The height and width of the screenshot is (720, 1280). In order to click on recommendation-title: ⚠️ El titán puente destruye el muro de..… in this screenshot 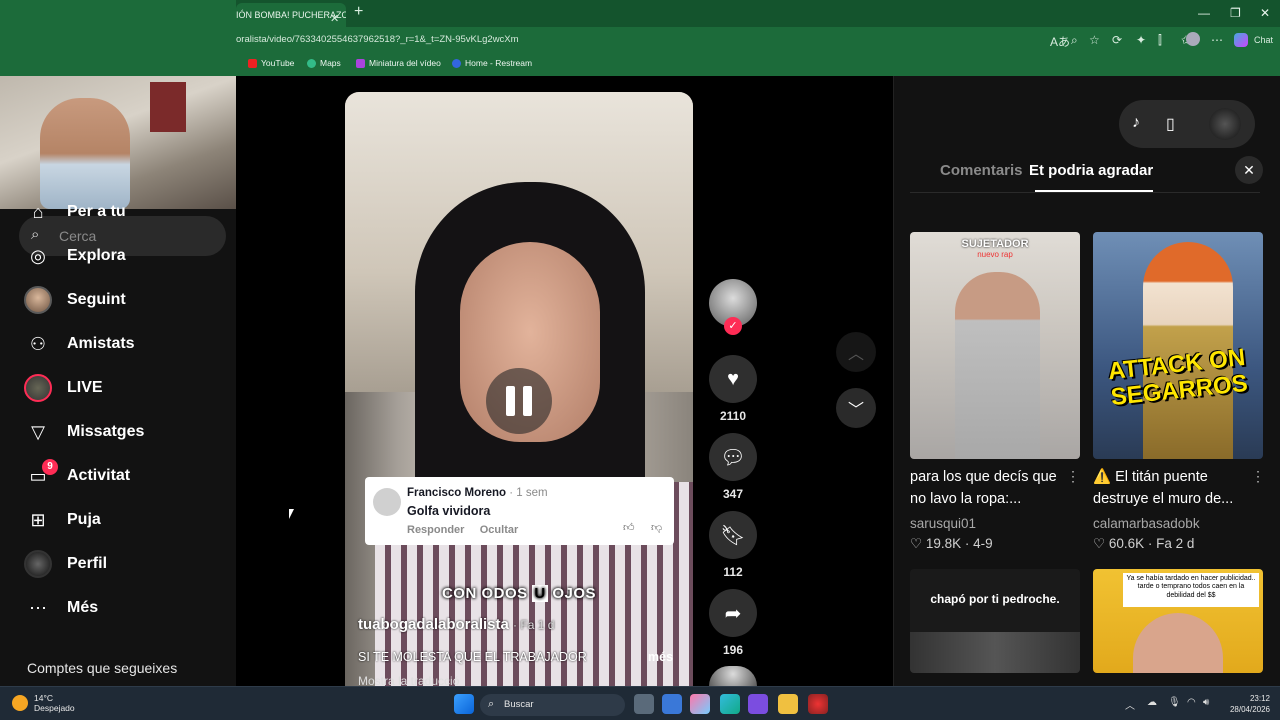, I will do `click(1168, 488)`.